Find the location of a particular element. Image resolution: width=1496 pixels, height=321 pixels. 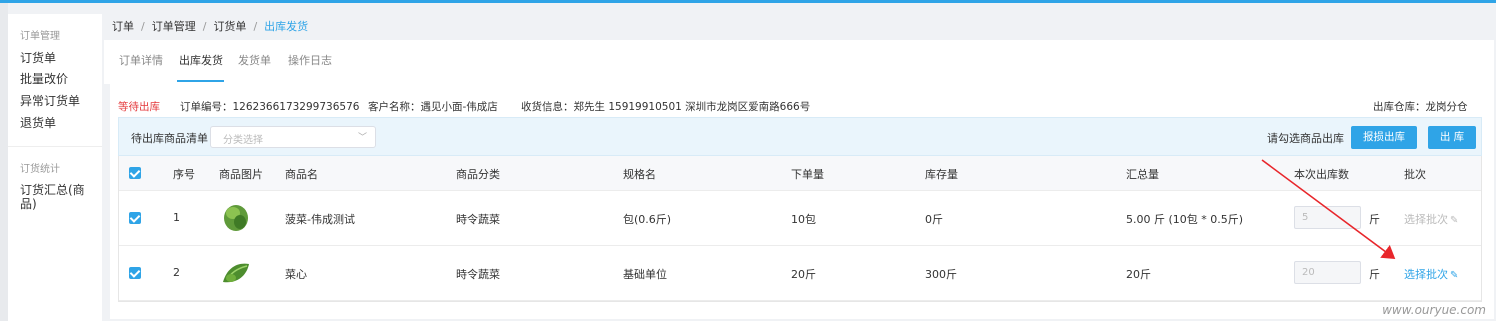

col-index: 序号 is located at coordinates (184, 174).